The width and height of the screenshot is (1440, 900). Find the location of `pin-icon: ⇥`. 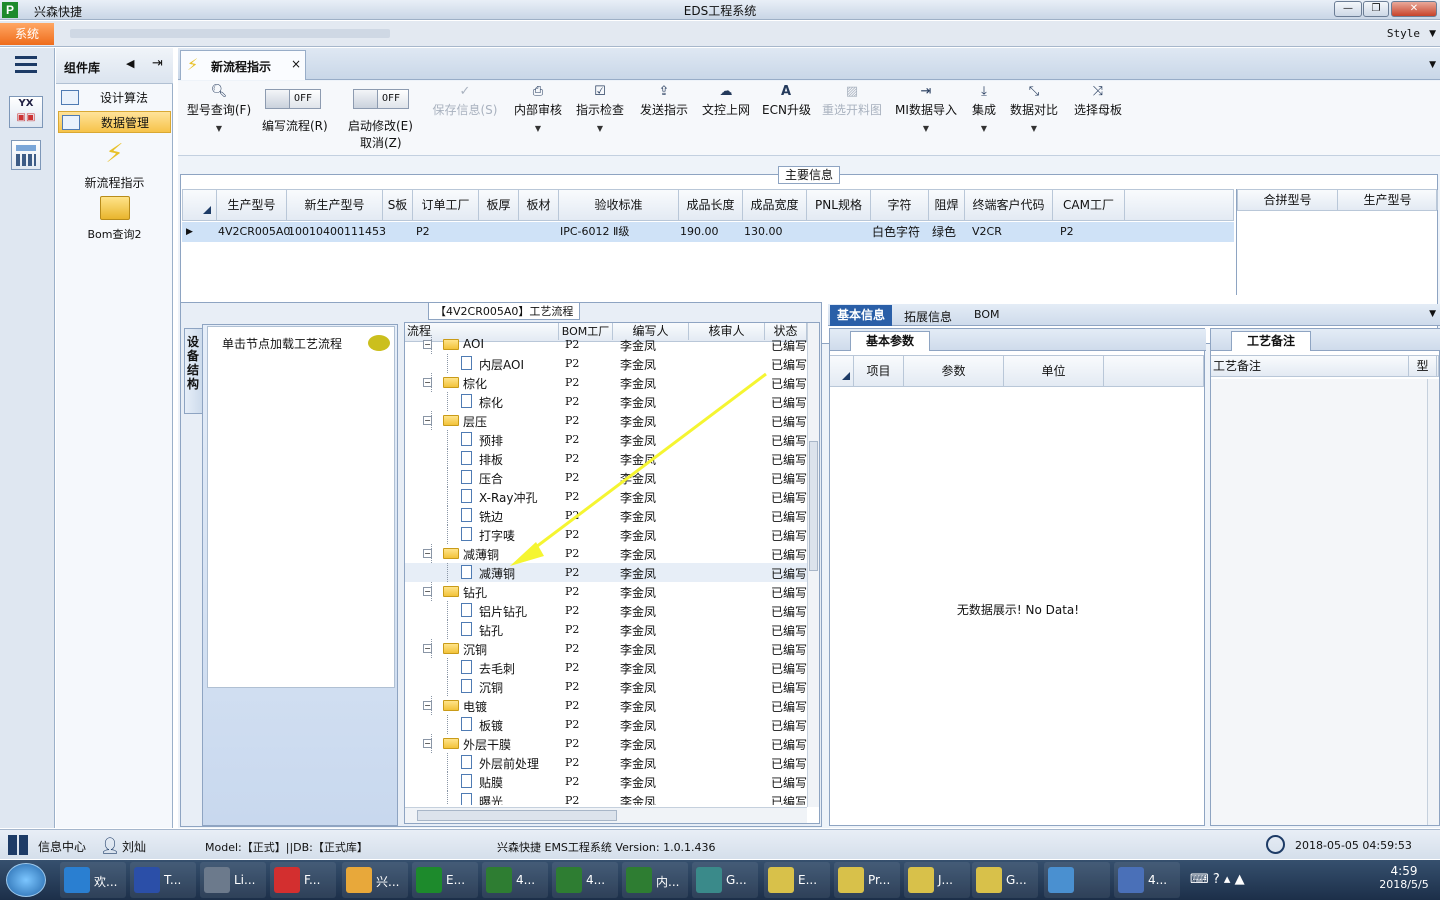

pin-icon: ⇥ is located at coordinates (157, 63).